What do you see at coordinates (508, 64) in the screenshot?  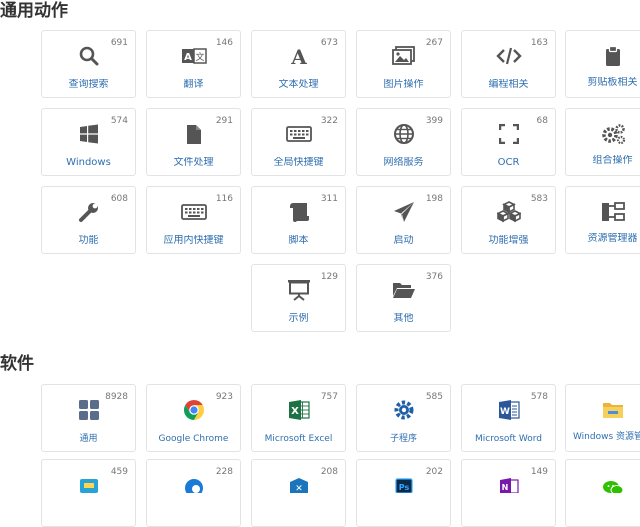 I see `category-card: 163 编程相关` at bounding box center [508, 64].